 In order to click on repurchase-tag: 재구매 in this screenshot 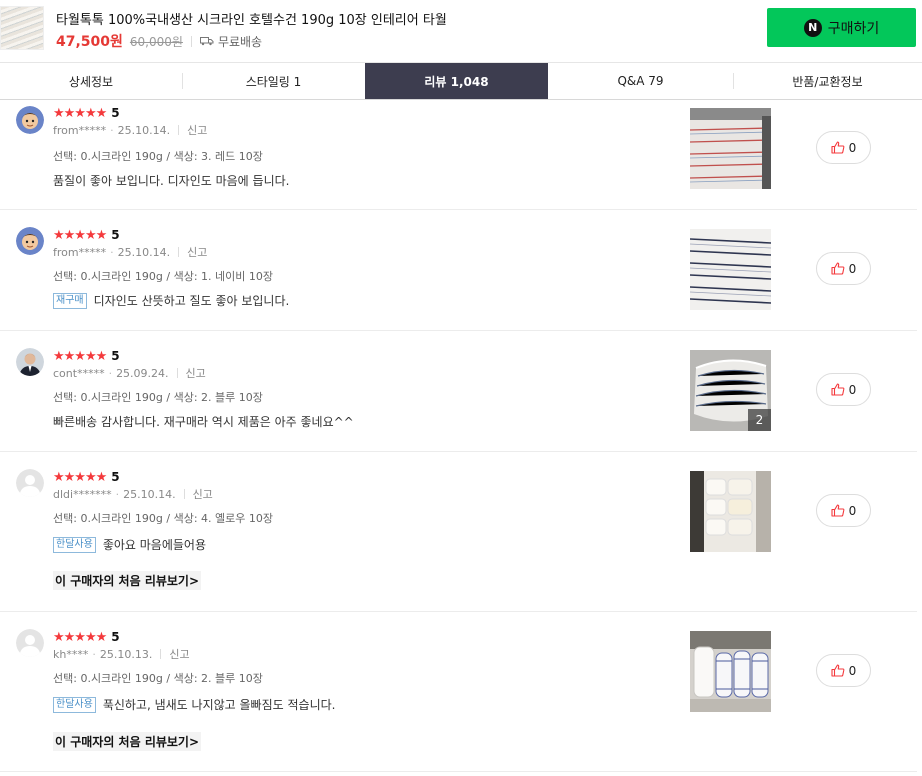, I will do `click(70, 300)`.